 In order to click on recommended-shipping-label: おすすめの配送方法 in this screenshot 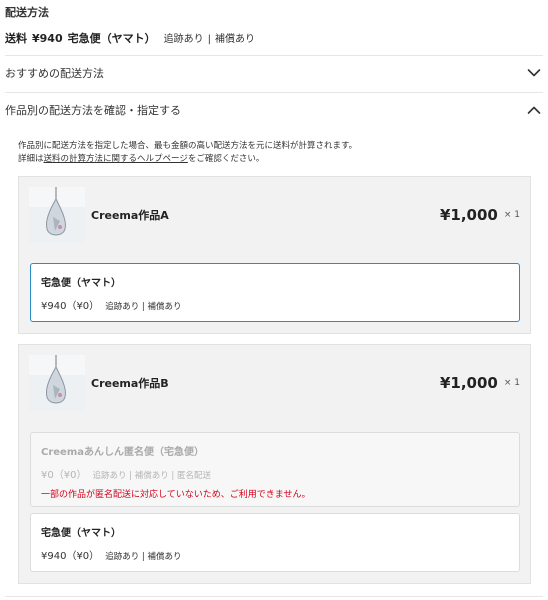, I will do `click(54, 73)`.